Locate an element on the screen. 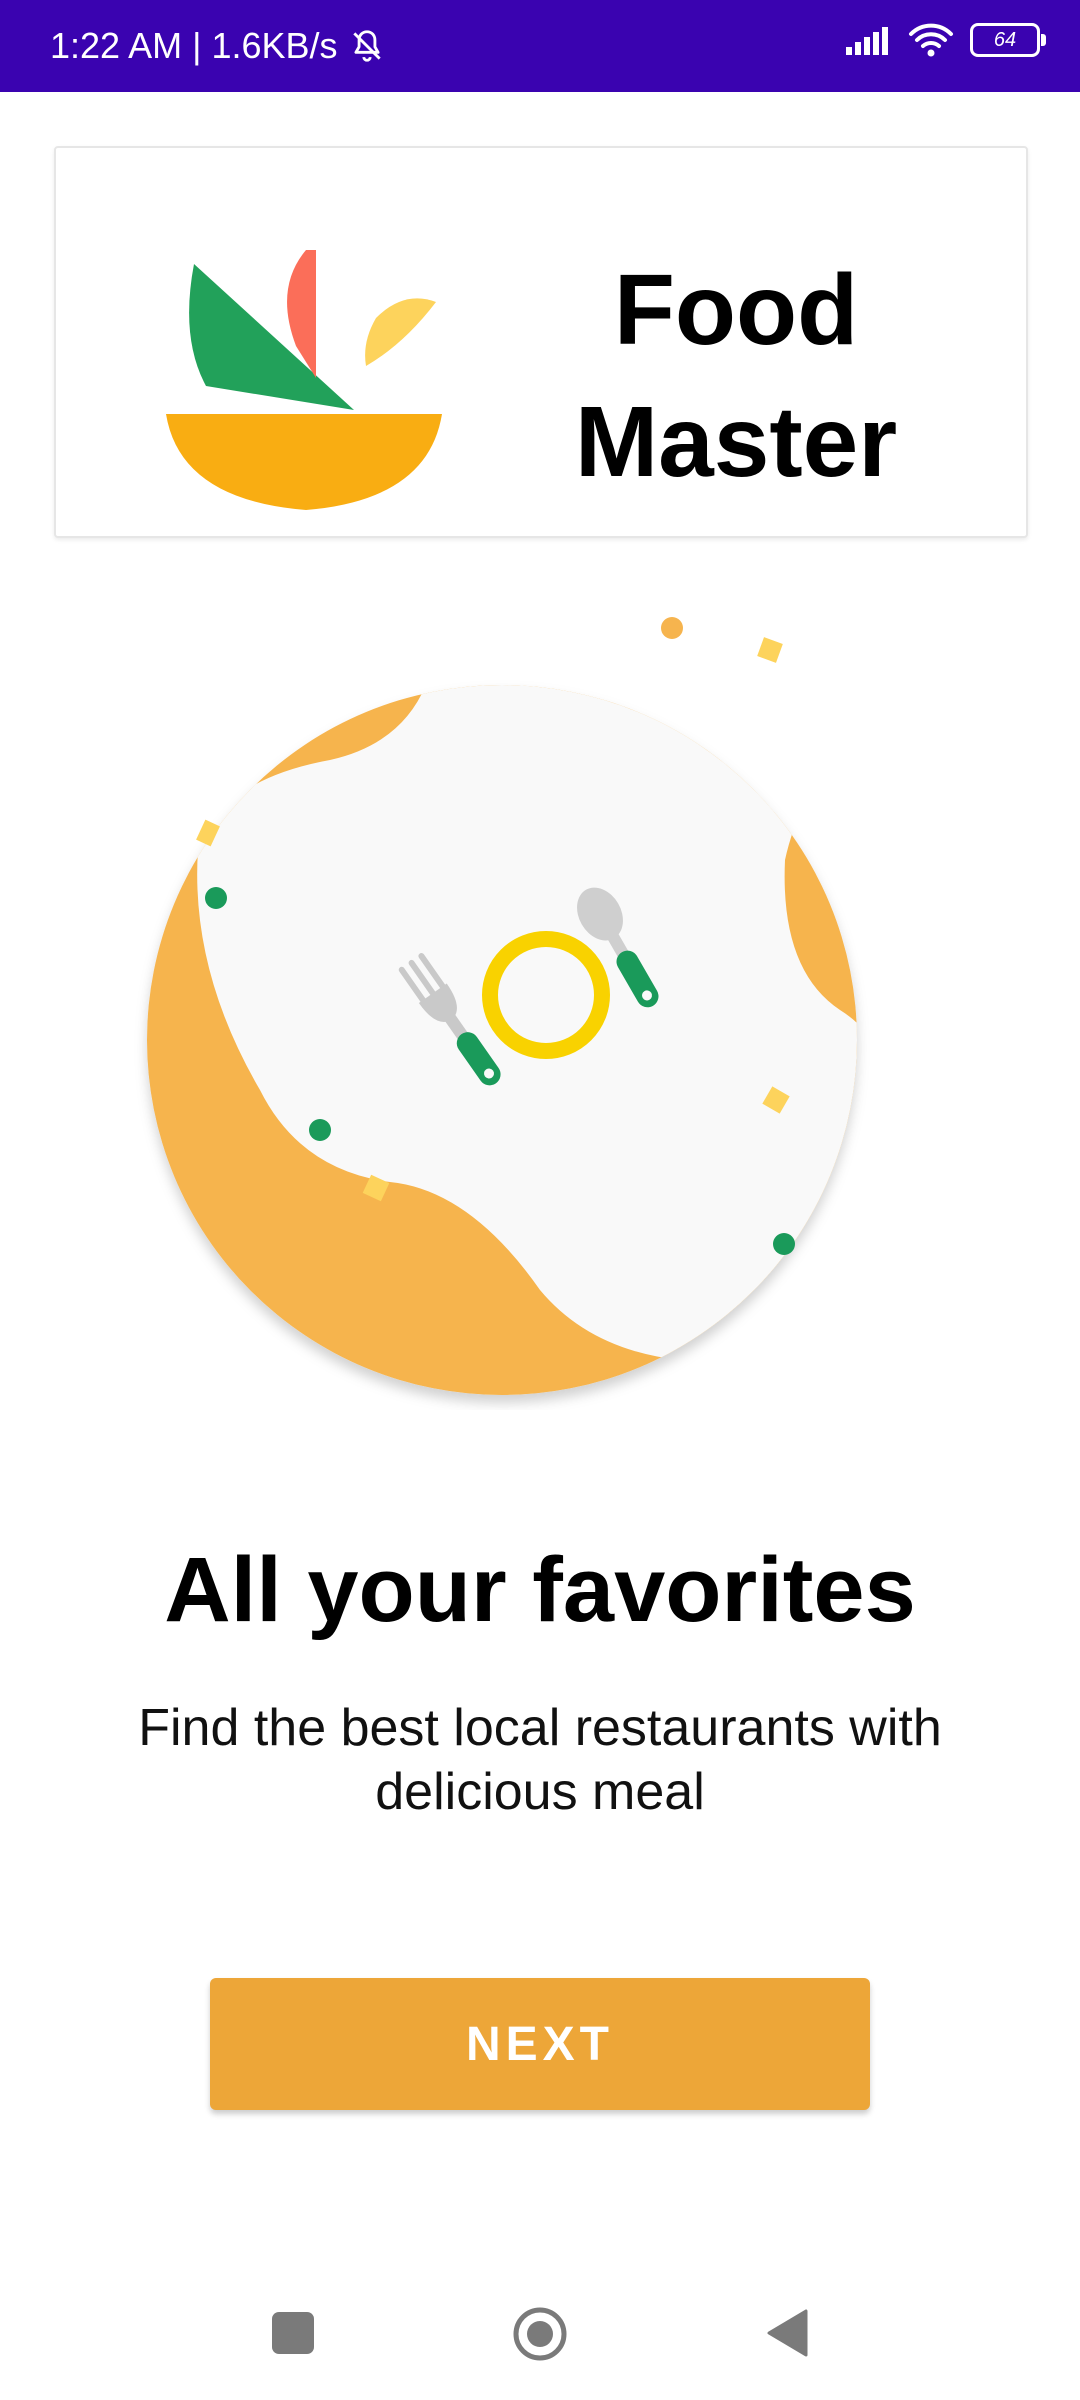 The image size is (1080, 2400). battery-level: 64 is located at coordinates (1005, 40).